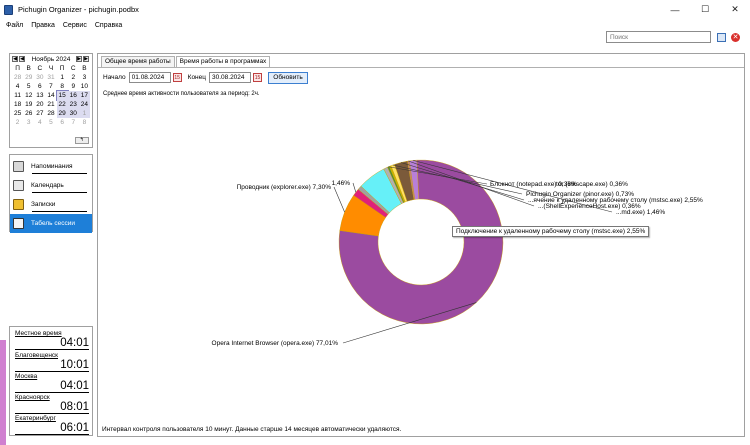 Image resolution: width=750 pixels, height=445 pixels. What do you see at coordinates (39, 104) in the screenshot?
I see `calendar-day: 20` at bounding box center [39, 104].